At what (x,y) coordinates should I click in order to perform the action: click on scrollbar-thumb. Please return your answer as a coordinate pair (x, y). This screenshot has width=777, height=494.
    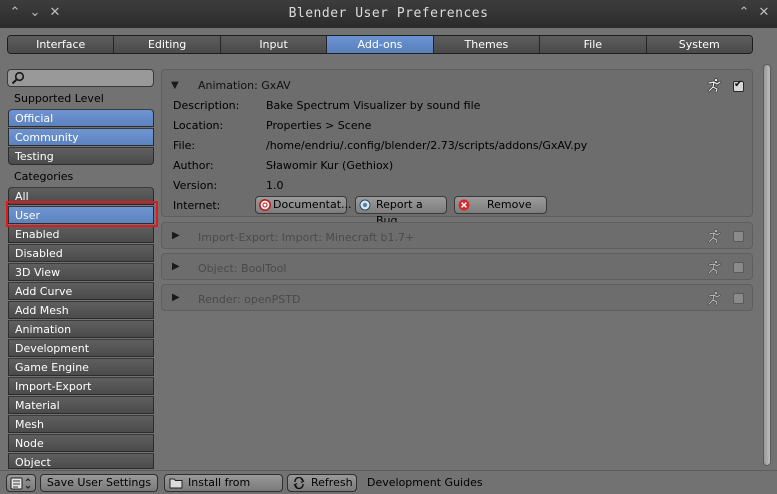
    Looking at the image, I should click on (767, 265).